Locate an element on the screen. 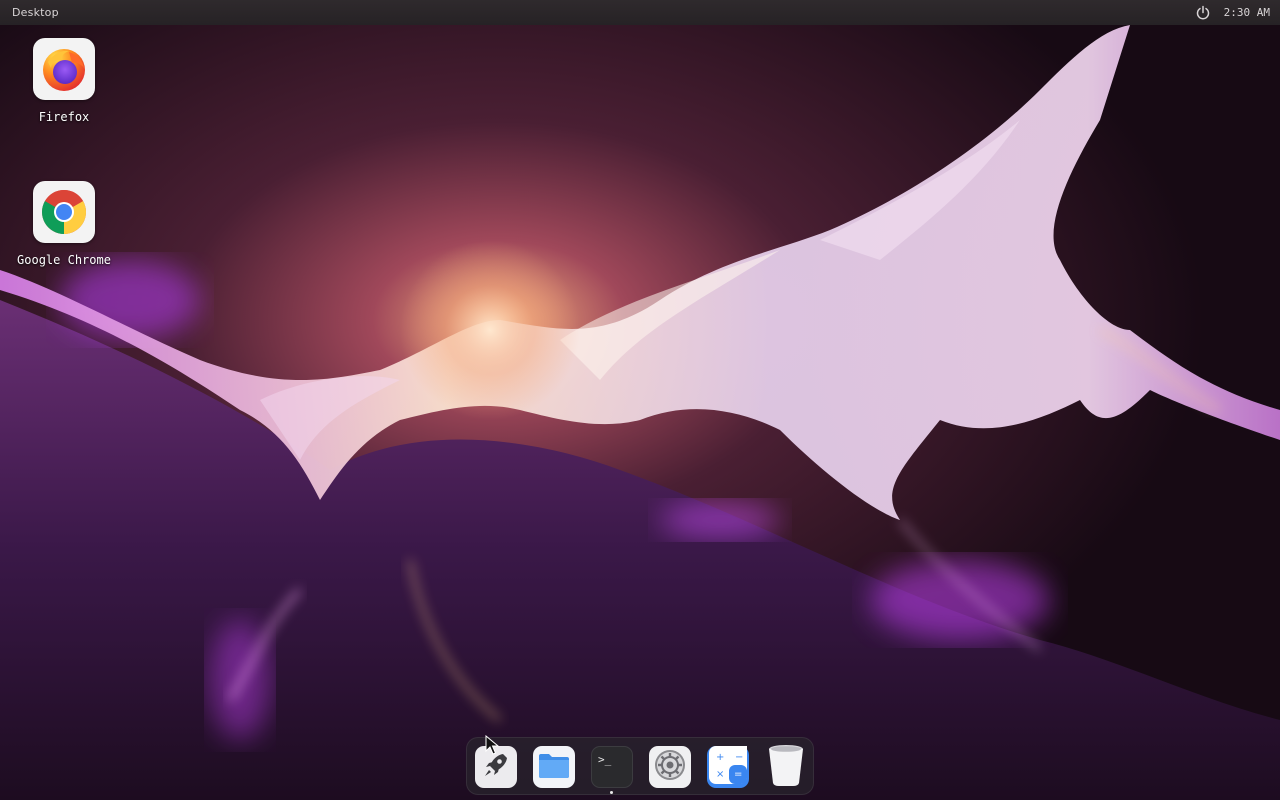  rocket-icon is located at coordinates (496, 767).